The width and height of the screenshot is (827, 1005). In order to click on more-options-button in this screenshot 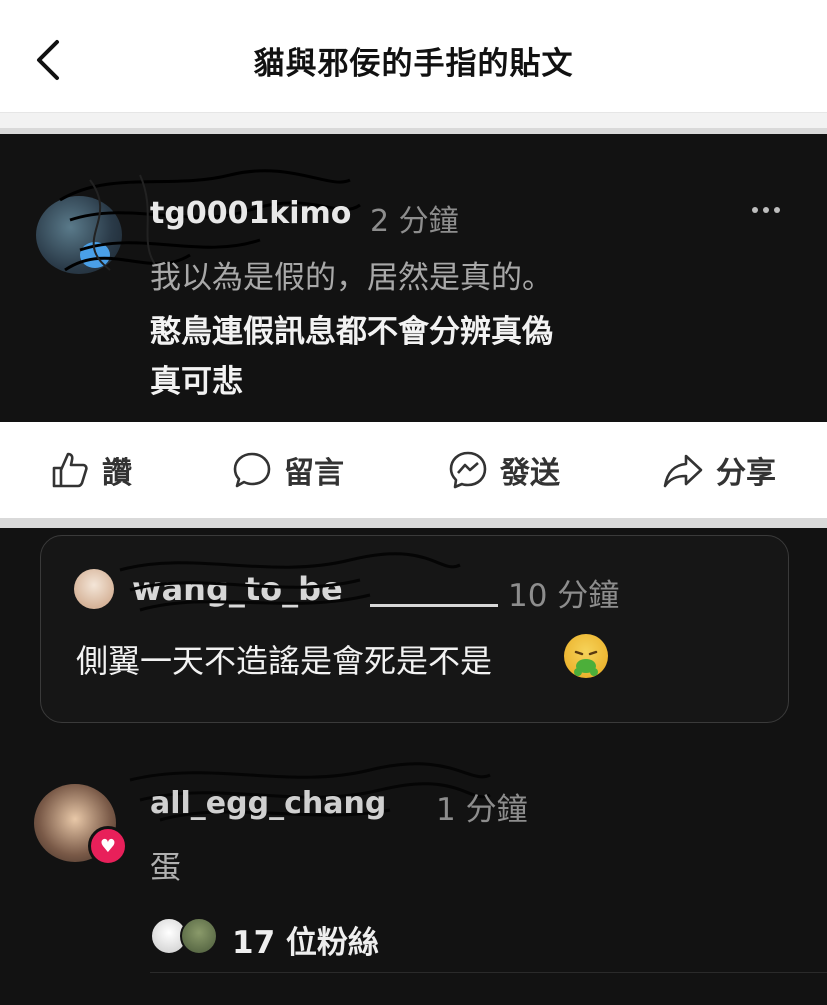, I will do `click(769, 210)`.